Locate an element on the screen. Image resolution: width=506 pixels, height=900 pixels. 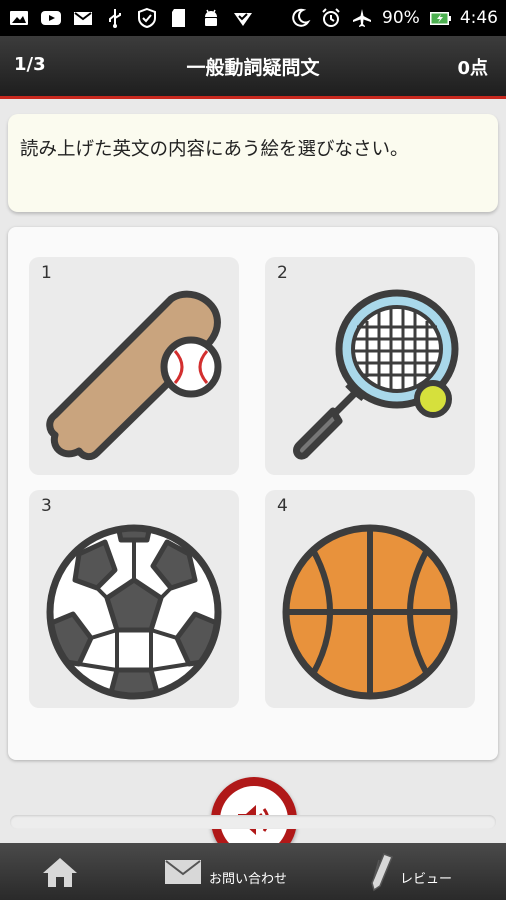
choice-3: 3 is located at coordinates (134, 599).